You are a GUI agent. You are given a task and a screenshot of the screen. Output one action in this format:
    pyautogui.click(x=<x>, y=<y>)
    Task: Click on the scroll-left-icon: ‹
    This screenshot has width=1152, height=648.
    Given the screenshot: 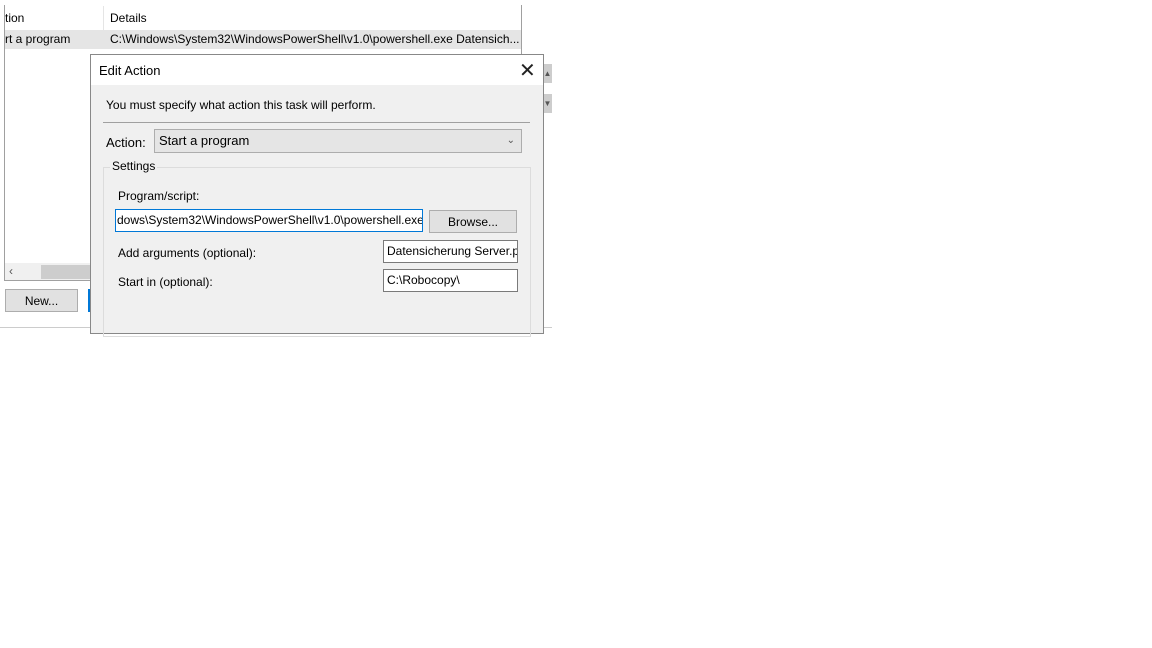 What is the action you would take?
    pyautogui.click(x=11, y=271)
    